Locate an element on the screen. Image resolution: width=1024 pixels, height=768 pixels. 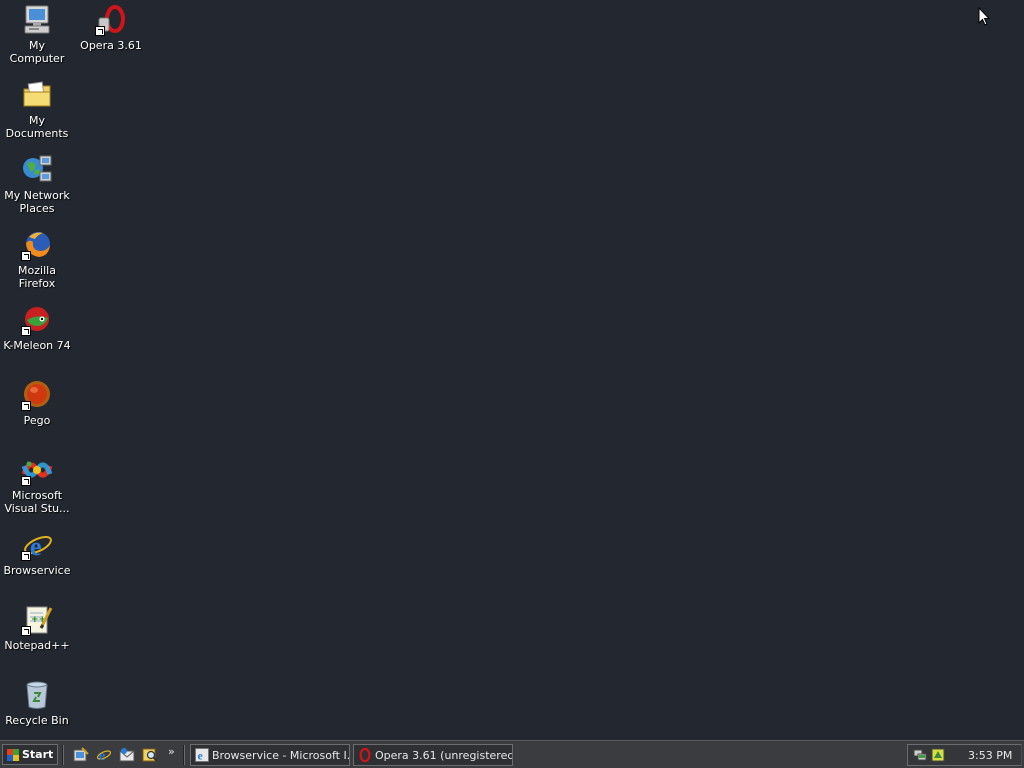
icon-label: Pego is located at coordinates (37, 420).